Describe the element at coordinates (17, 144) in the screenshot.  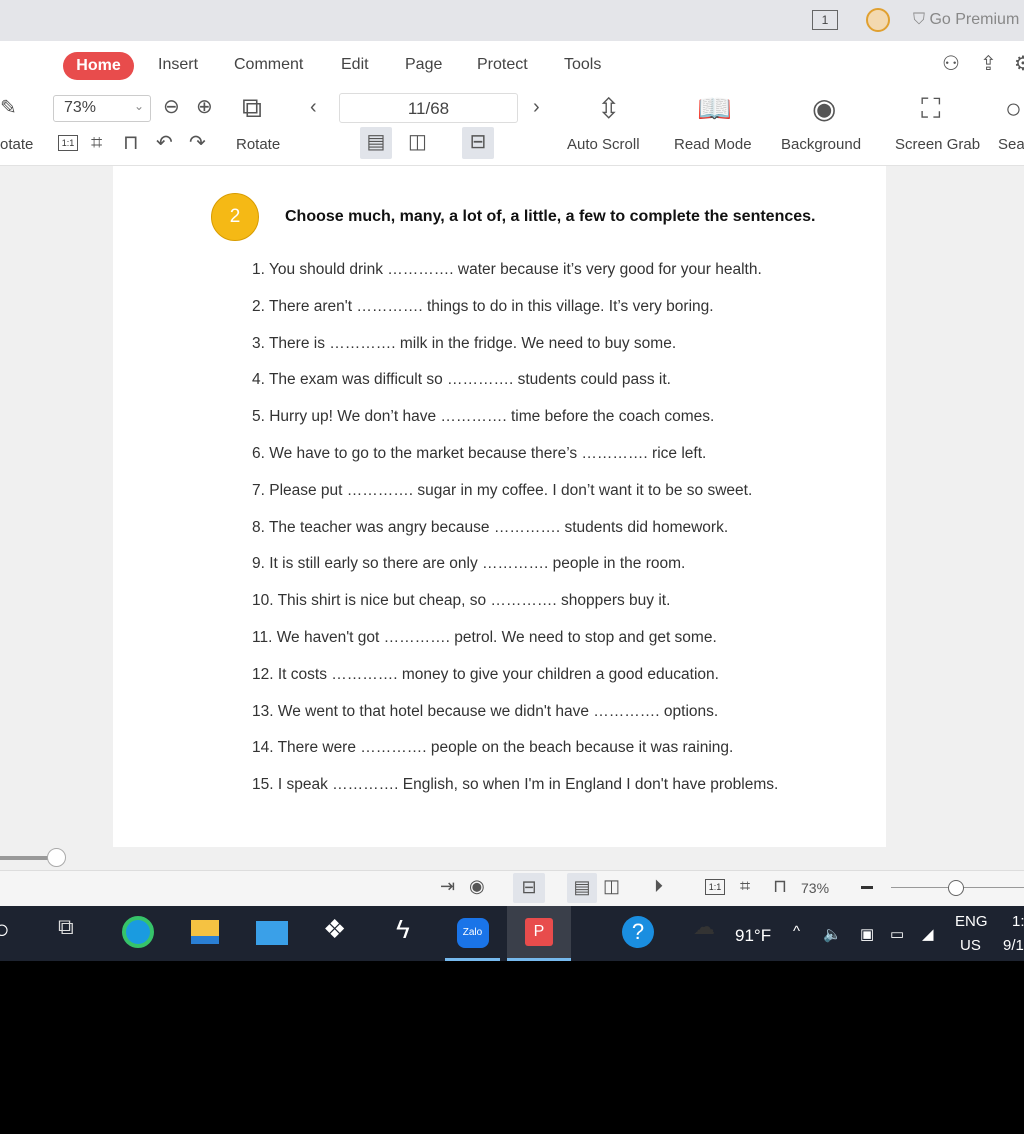
I see `rotate-partial-label: otate` at that location.